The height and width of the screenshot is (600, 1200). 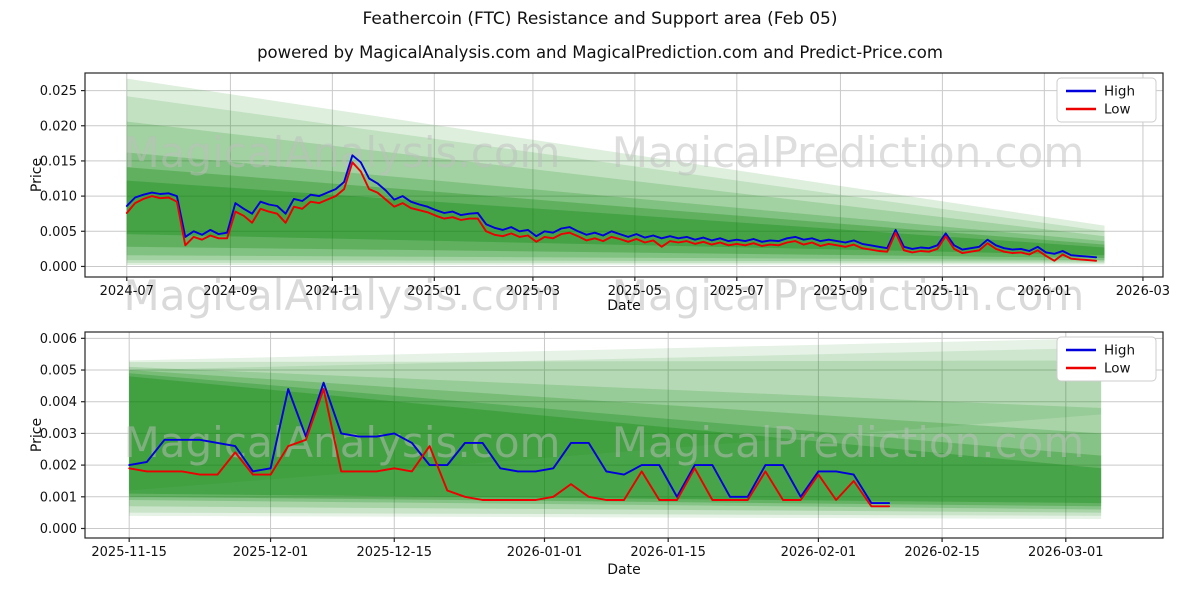 I want to click on x-tick-label: 2026-01, so click(x=1044, y=291).